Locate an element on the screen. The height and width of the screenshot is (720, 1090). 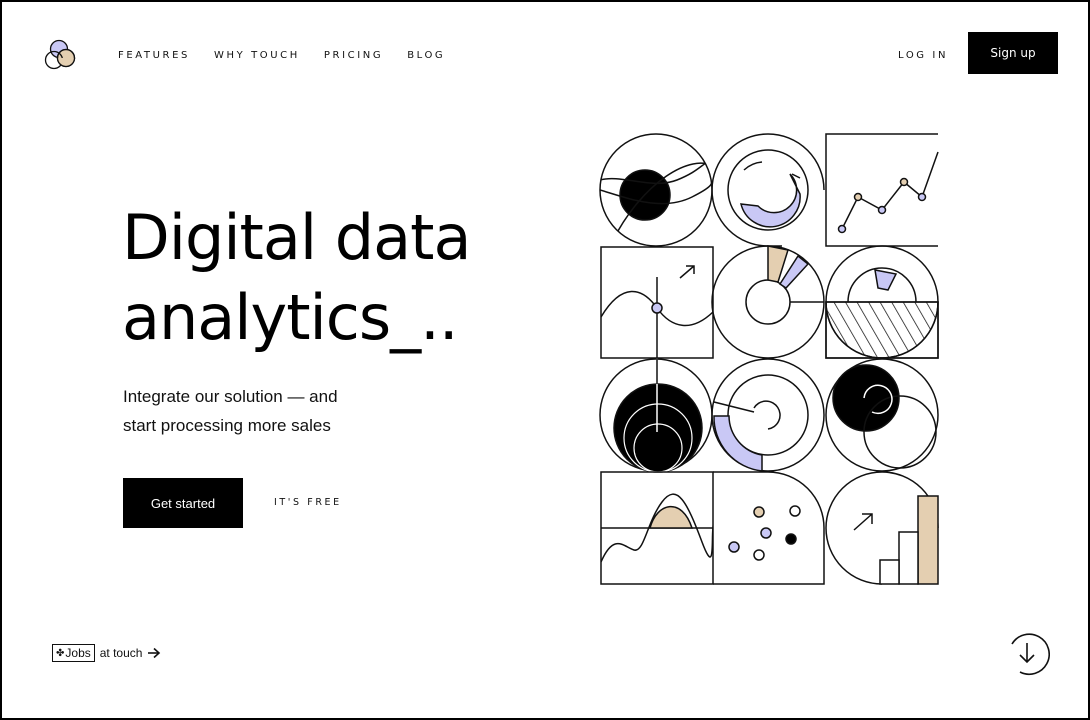
jobs-badge-label: Jobs is located at coordinates (78, 653).